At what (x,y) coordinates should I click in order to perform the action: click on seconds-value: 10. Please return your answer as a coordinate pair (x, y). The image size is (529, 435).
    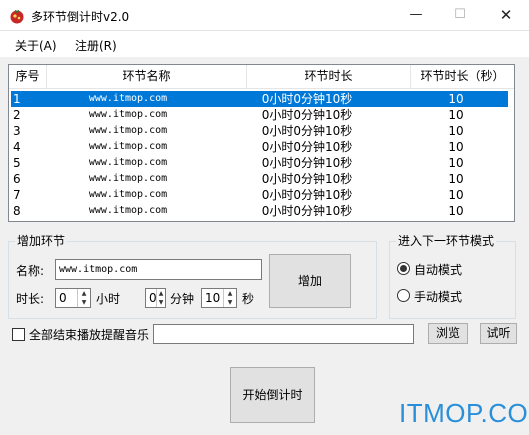
    Looking at the image, I should click on (213, 298).